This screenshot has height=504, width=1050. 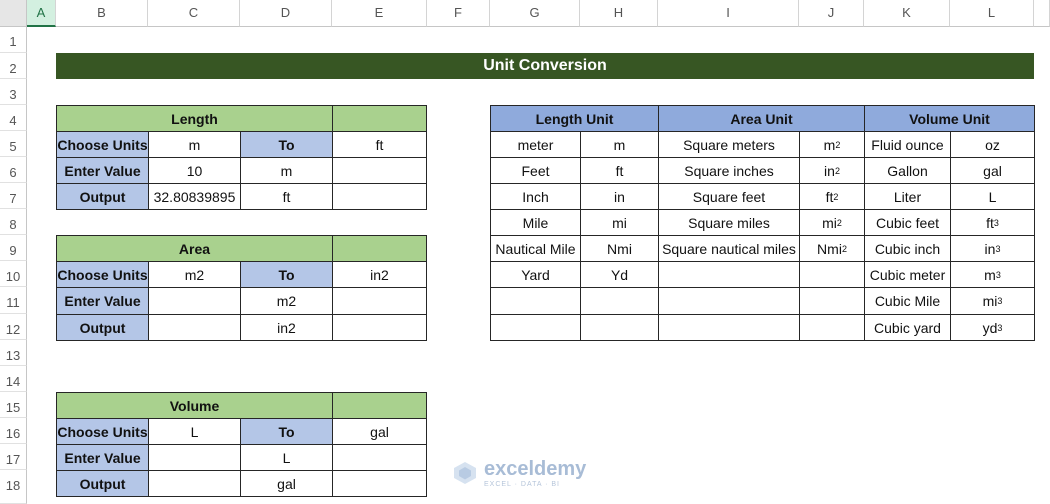 I want to click on volume-unit-abbr-cell: m3, so click(x=992, y=274).